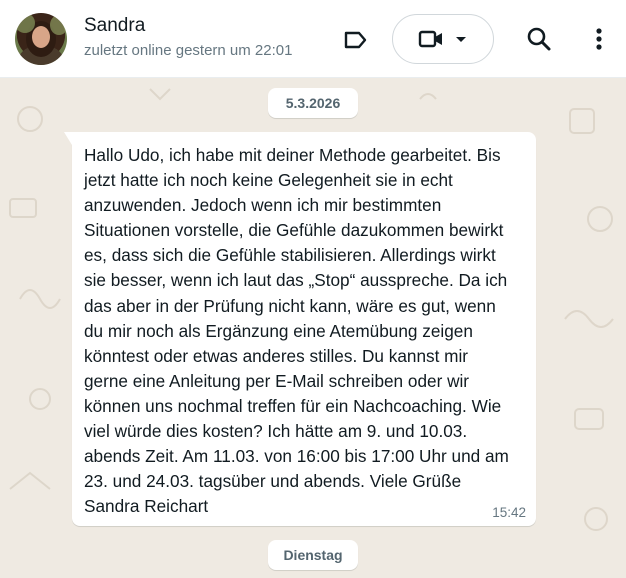 The height and width of the screenshot is (578, 626). Describe the element at coordinates (461, 39) in the screenshot. I see `chevron-down-icon` at that location.